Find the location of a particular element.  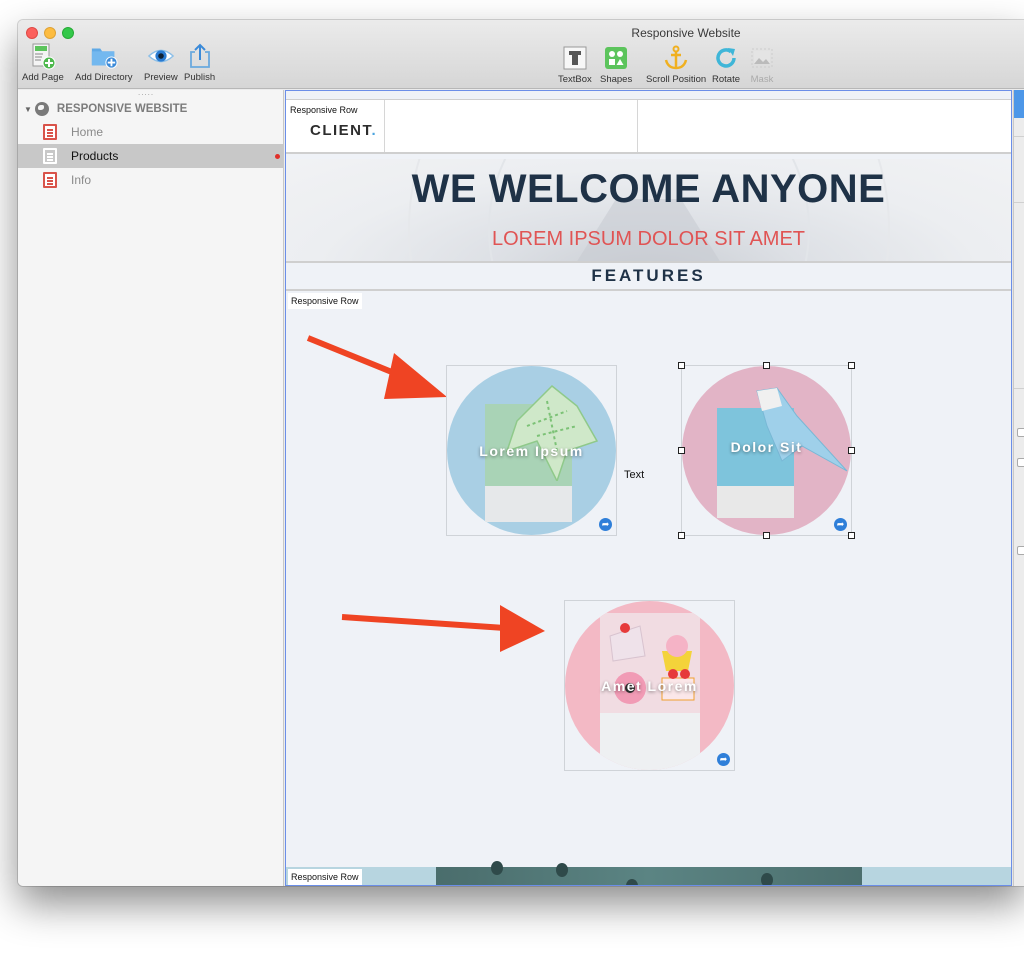

resize-handle-sw is located at coordinates (681, 535).